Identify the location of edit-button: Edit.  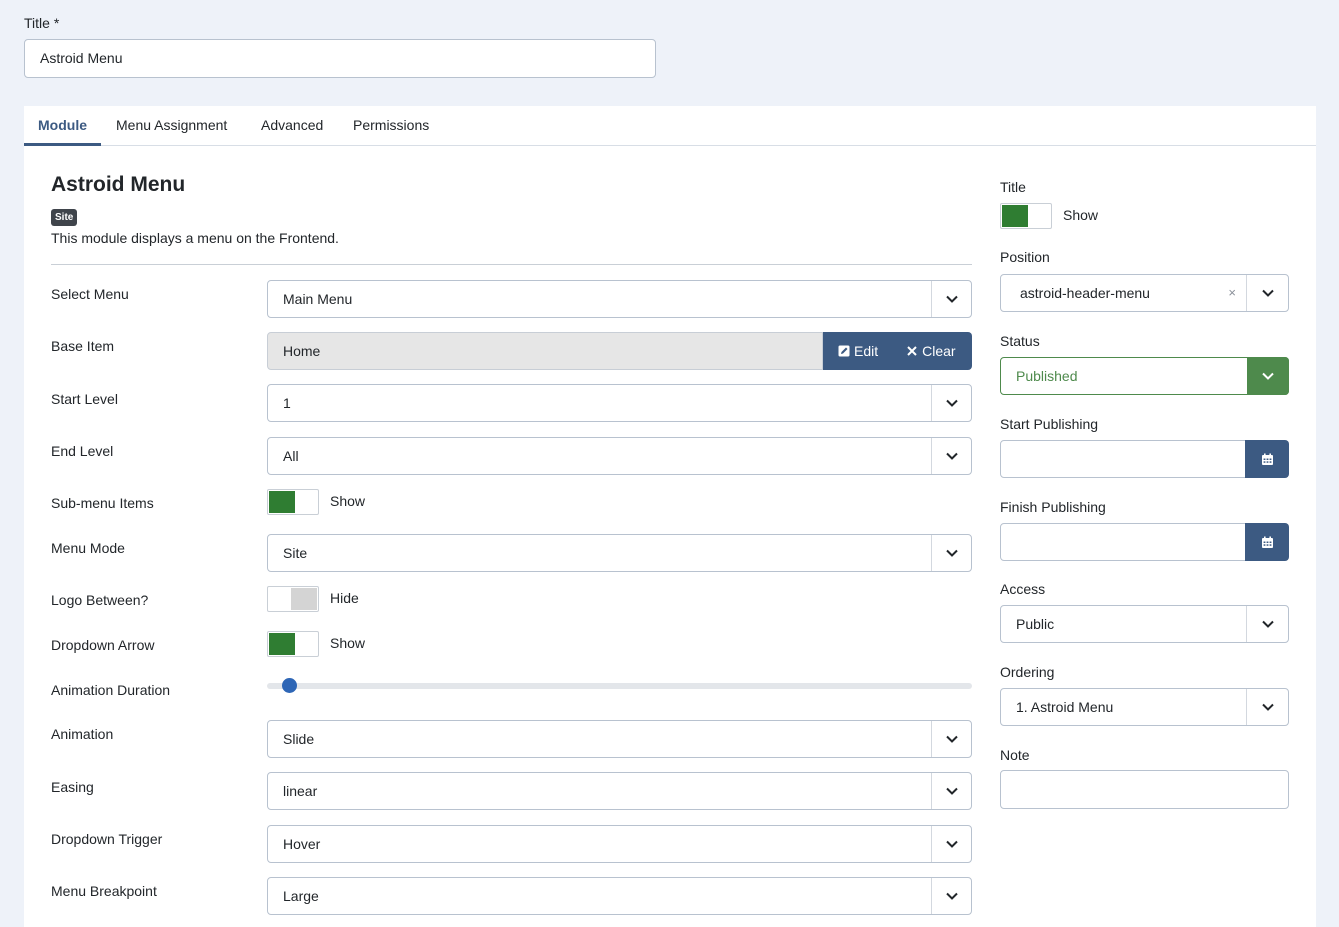
(850, 351).